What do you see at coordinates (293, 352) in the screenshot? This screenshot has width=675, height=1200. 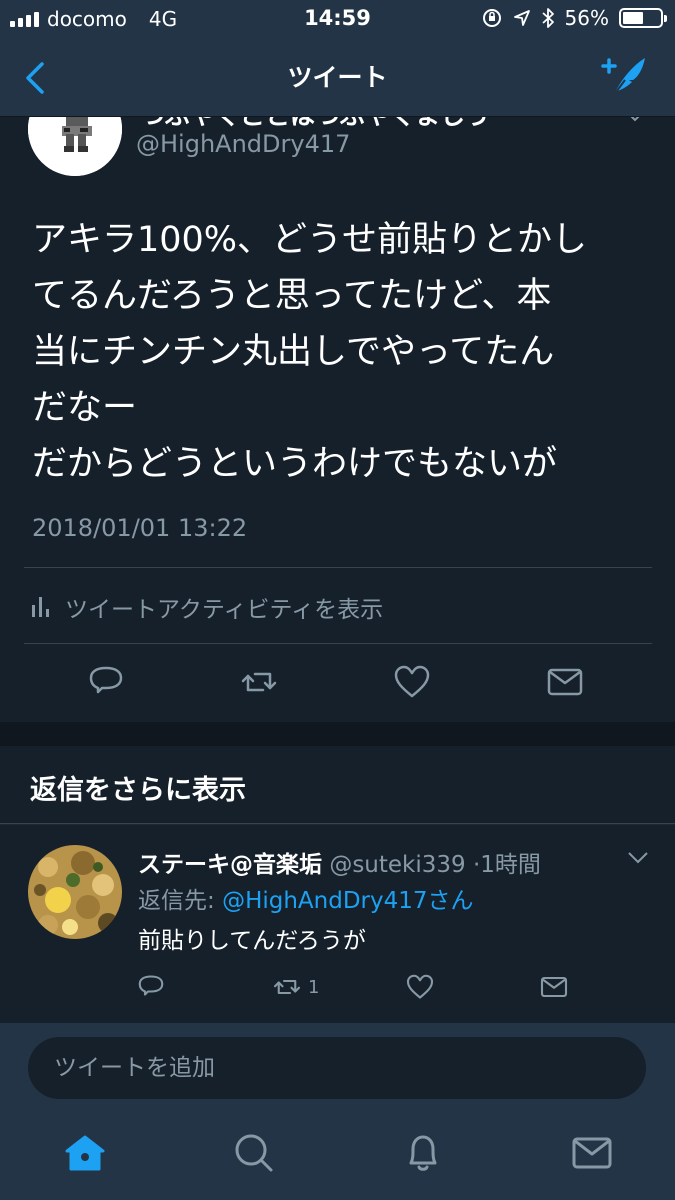 I see `tweet-text-line: 当にチンチン丸出しでやってたん` at bounding box center [293, 352].